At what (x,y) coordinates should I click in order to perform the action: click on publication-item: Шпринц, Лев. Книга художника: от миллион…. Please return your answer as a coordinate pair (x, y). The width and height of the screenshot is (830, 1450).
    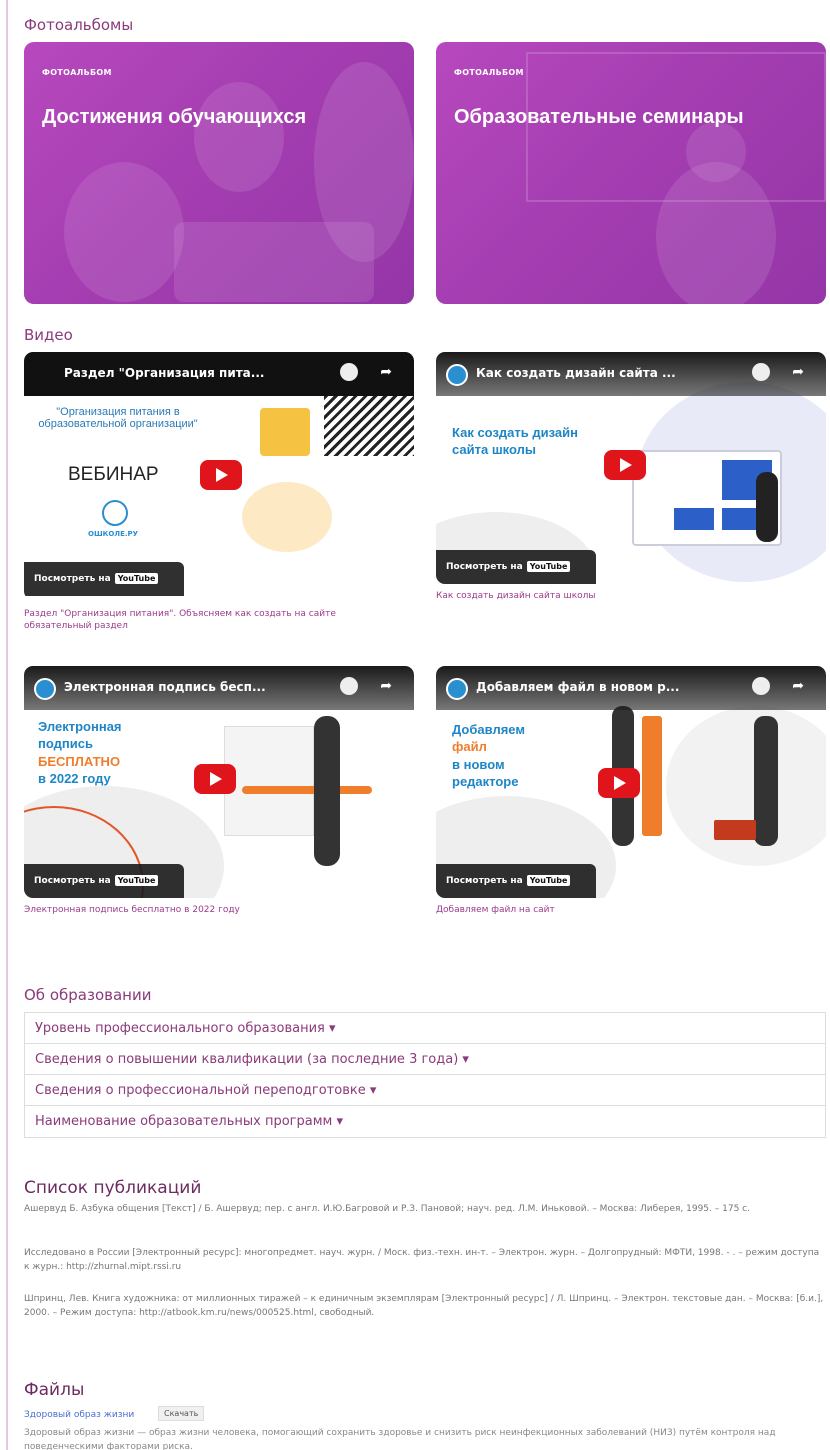
    Looking at the image, I should click on (424, 1306).